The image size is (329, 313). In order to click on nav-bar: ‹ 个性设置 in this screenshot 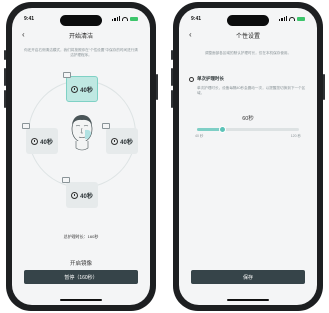, I will do `click(248, 36)`.